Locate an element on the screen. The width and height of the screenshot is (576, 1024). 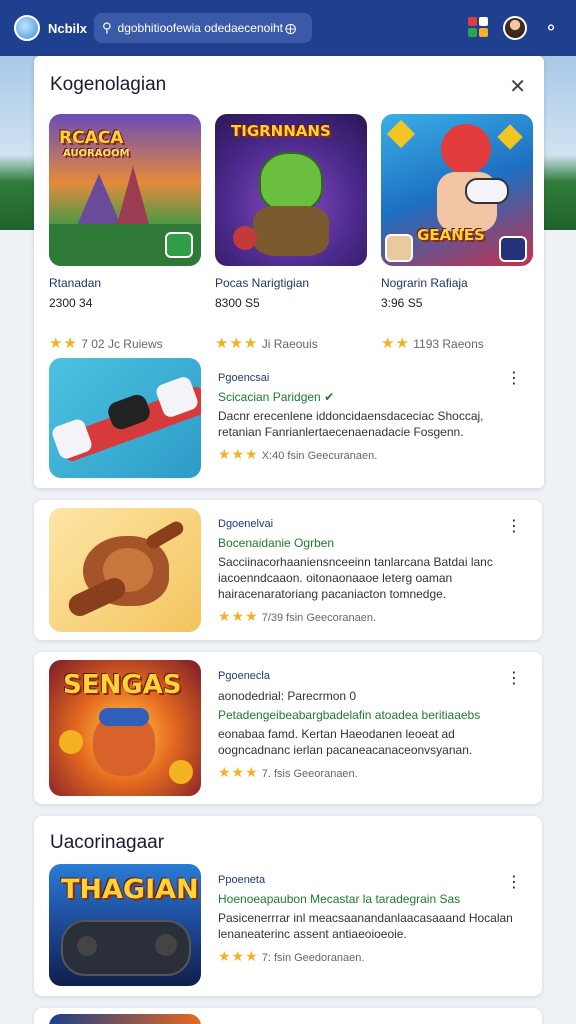
close-icon: ✕ is located at coordinates (517, 86).